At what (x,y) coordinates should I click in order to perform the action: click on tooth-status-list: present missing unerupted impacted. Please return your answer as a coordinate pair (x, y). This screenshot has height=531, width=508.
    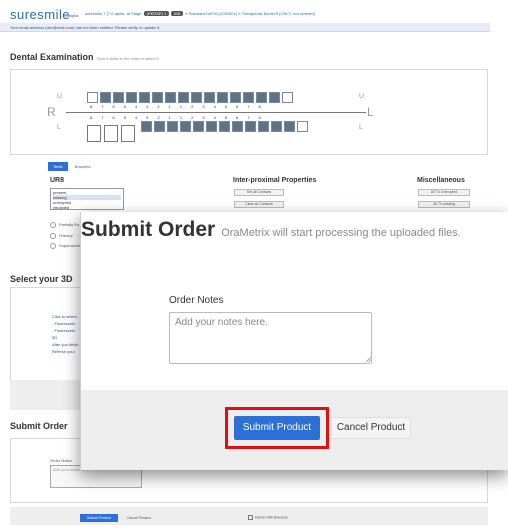
    Looking at the image, I should click on (87, 199).